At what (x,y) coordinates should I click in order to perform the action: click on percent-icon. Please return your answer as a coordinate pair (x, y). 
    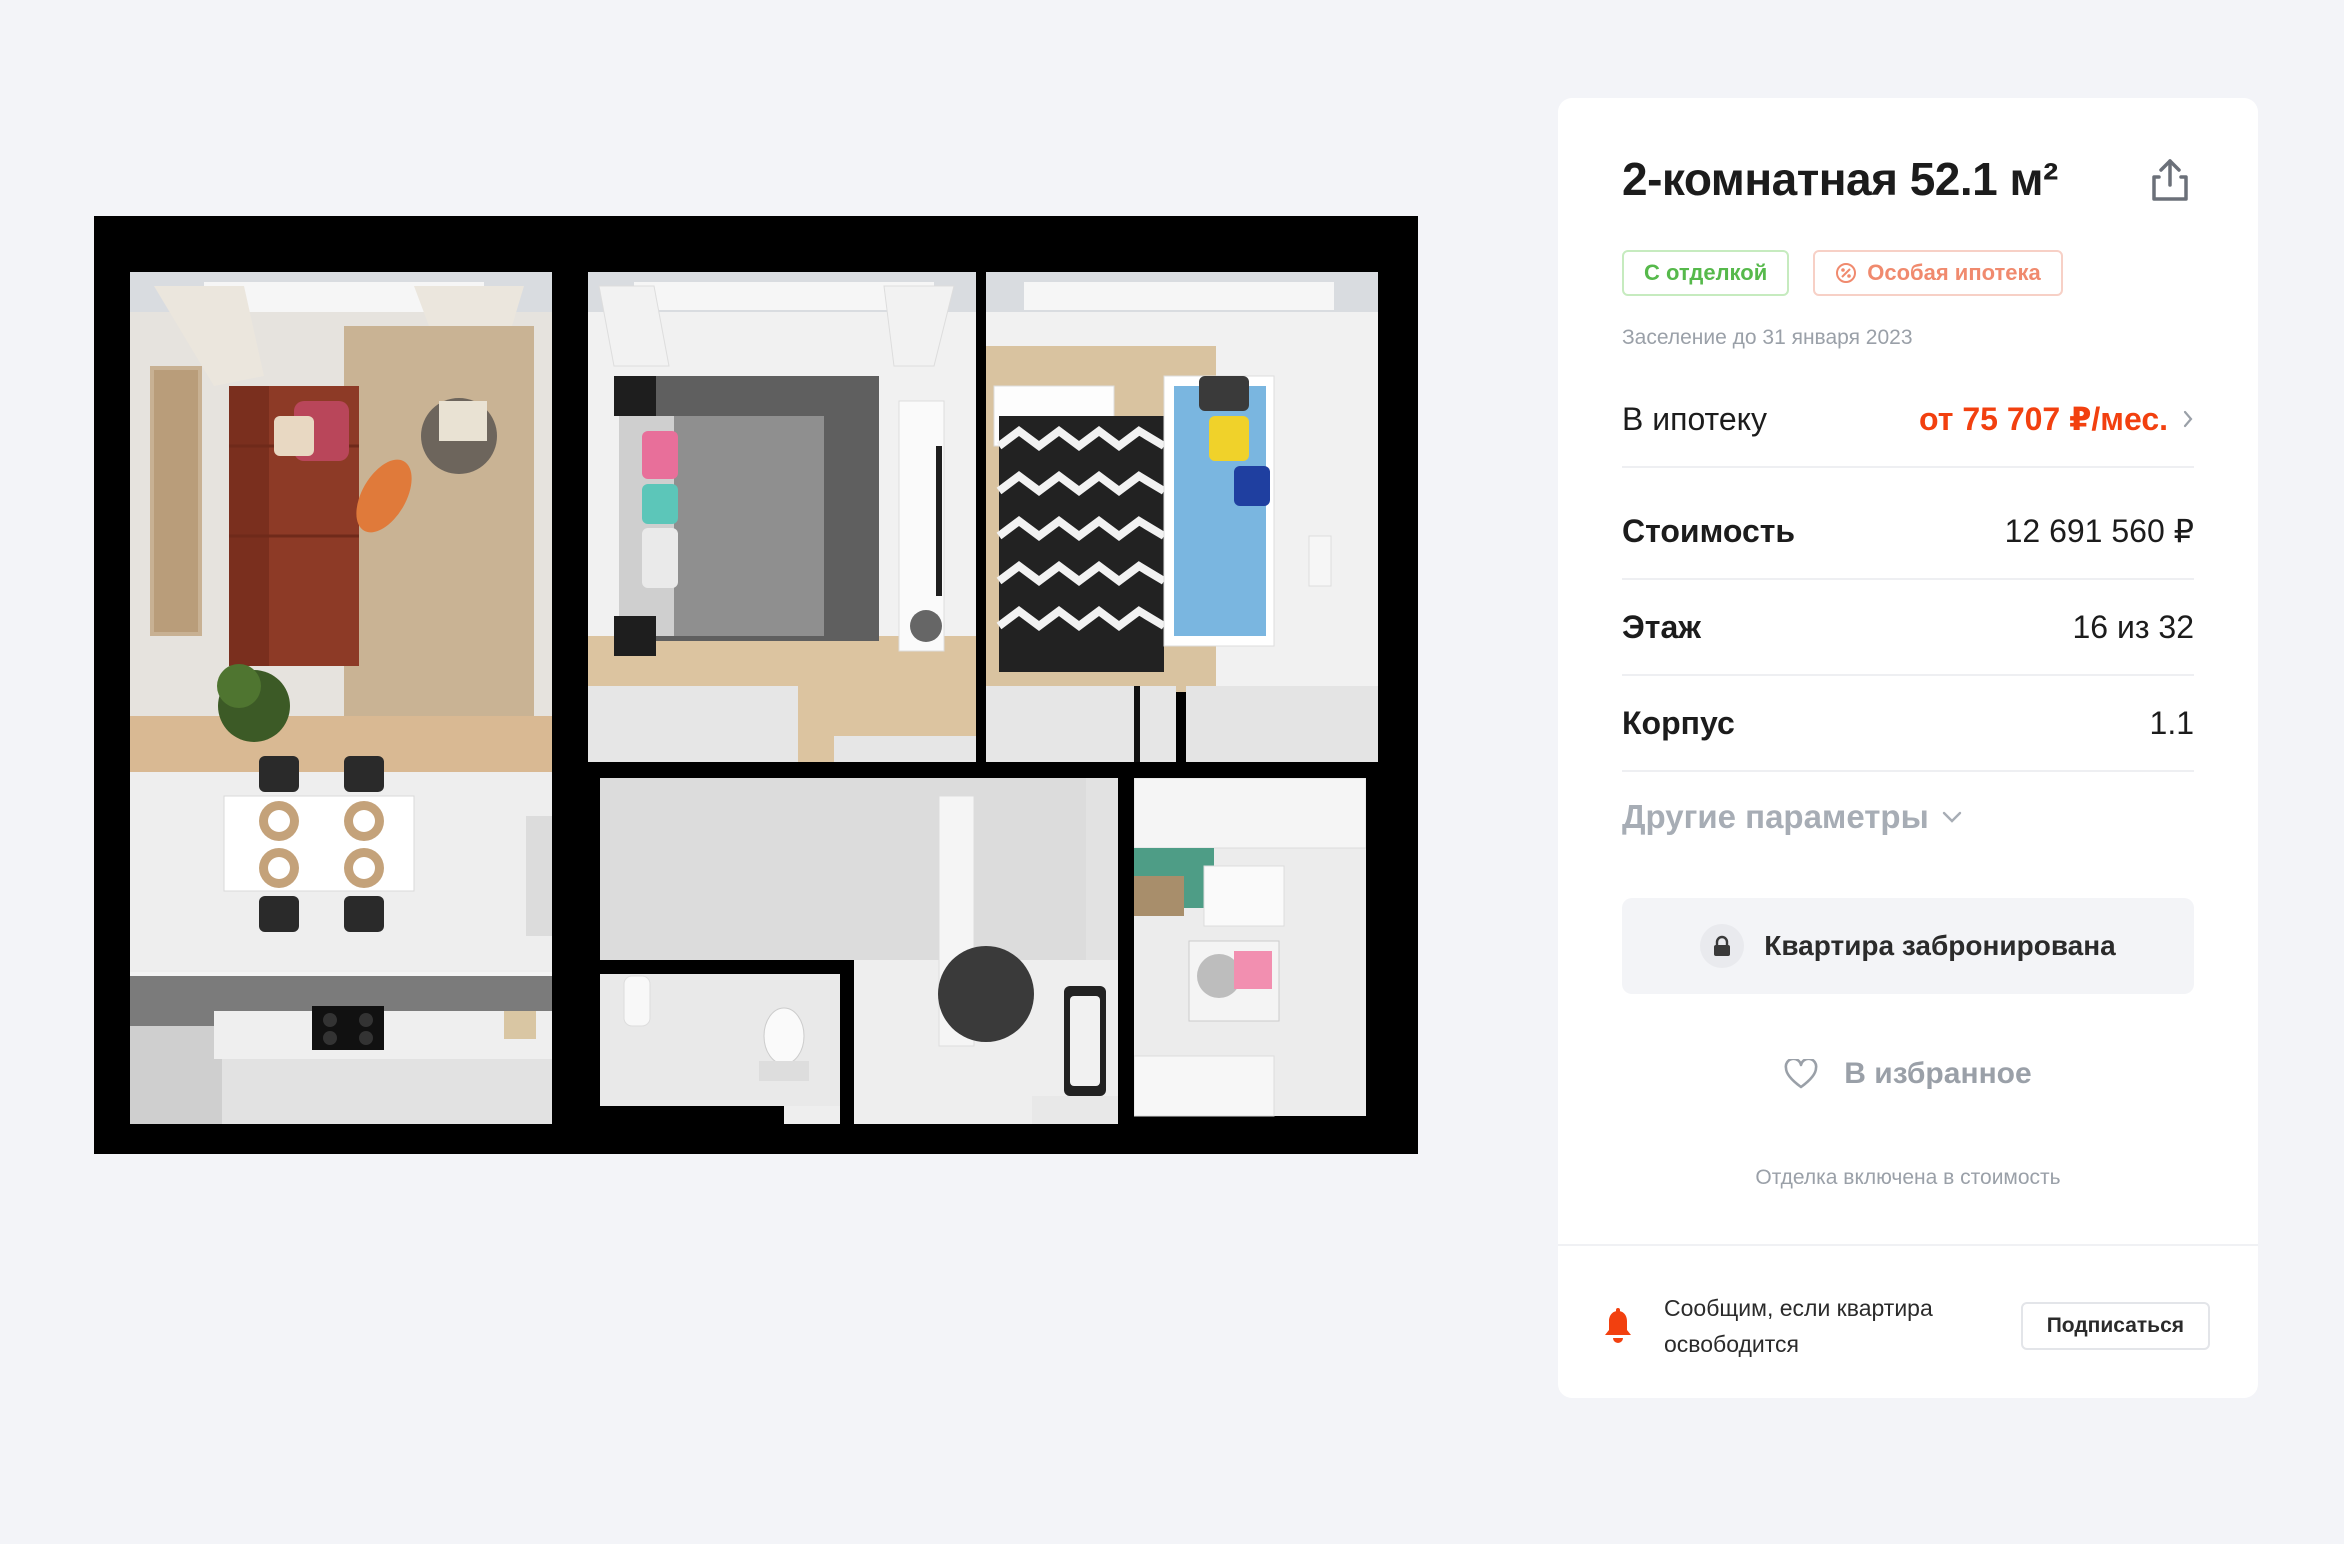
    Looking at the image, I should click on (1846, 273).